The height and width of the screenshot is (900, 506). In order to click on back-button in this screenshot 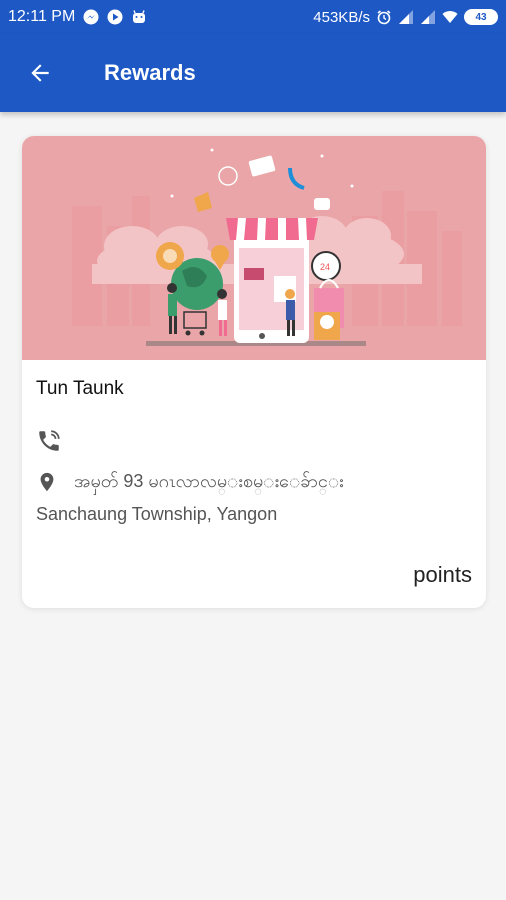, I will do `click(40, 73)`.